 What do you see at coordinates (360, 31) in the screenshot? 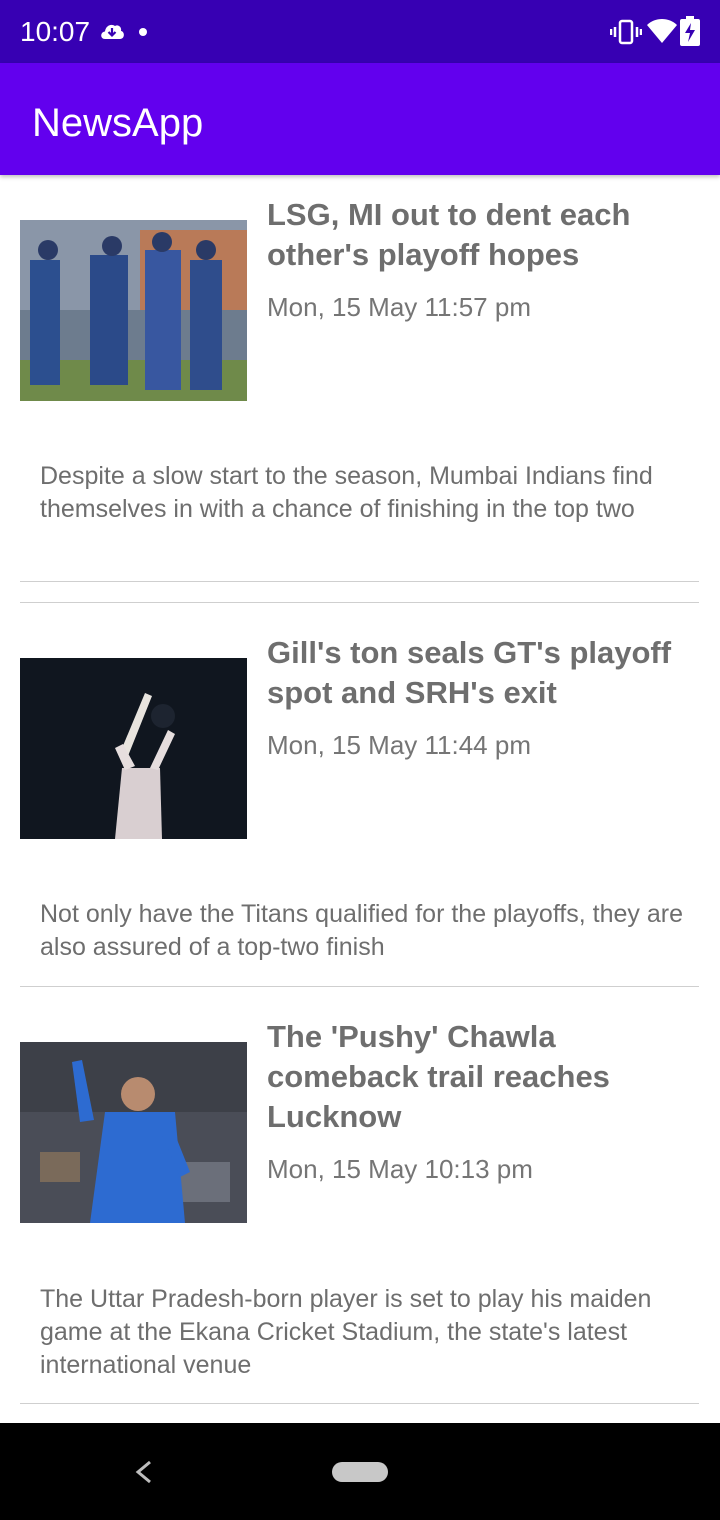
I see `status-bar: 10:07` at bounding box center [360, 31].